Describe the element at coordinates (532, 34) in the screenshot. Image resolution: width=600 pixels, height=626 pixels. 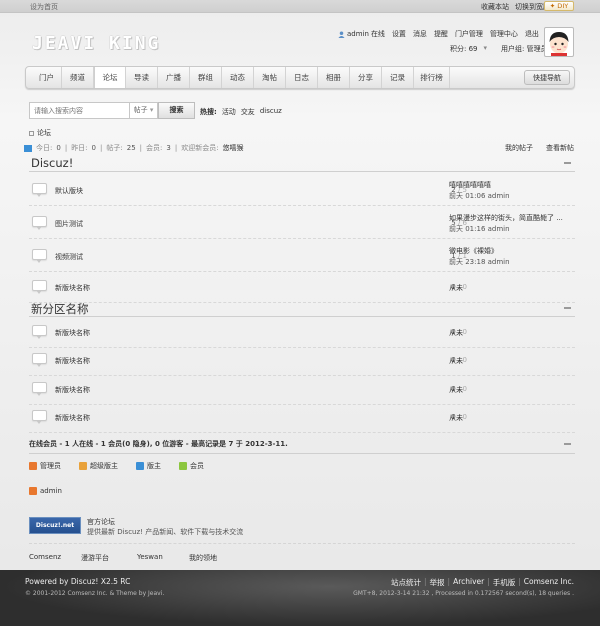
I see `logout-link: 退出` at that location.